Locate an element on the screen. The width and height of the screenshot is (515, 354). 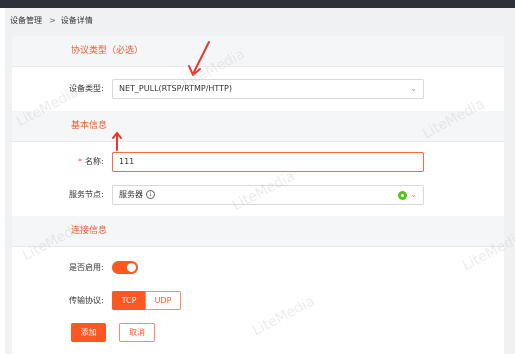
section-title-protocol-type: 协议类型（必选） is located at coordinates (107, 51).